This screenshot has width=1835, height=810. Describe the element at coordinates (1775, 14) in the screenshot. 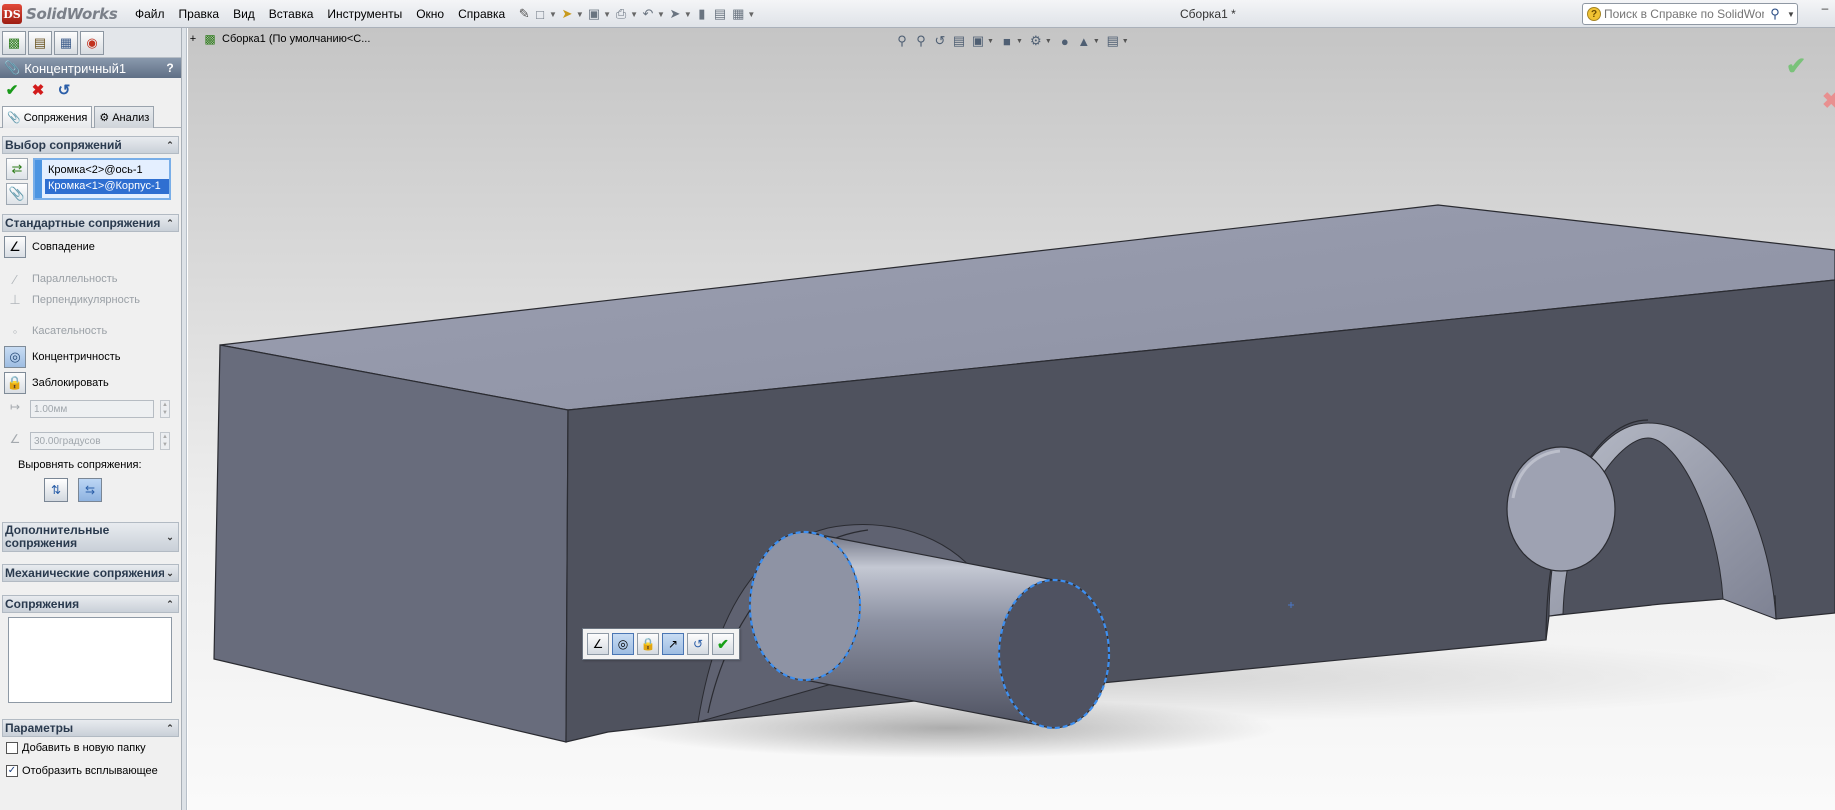

I see `search-icon: ⚲` at that location.